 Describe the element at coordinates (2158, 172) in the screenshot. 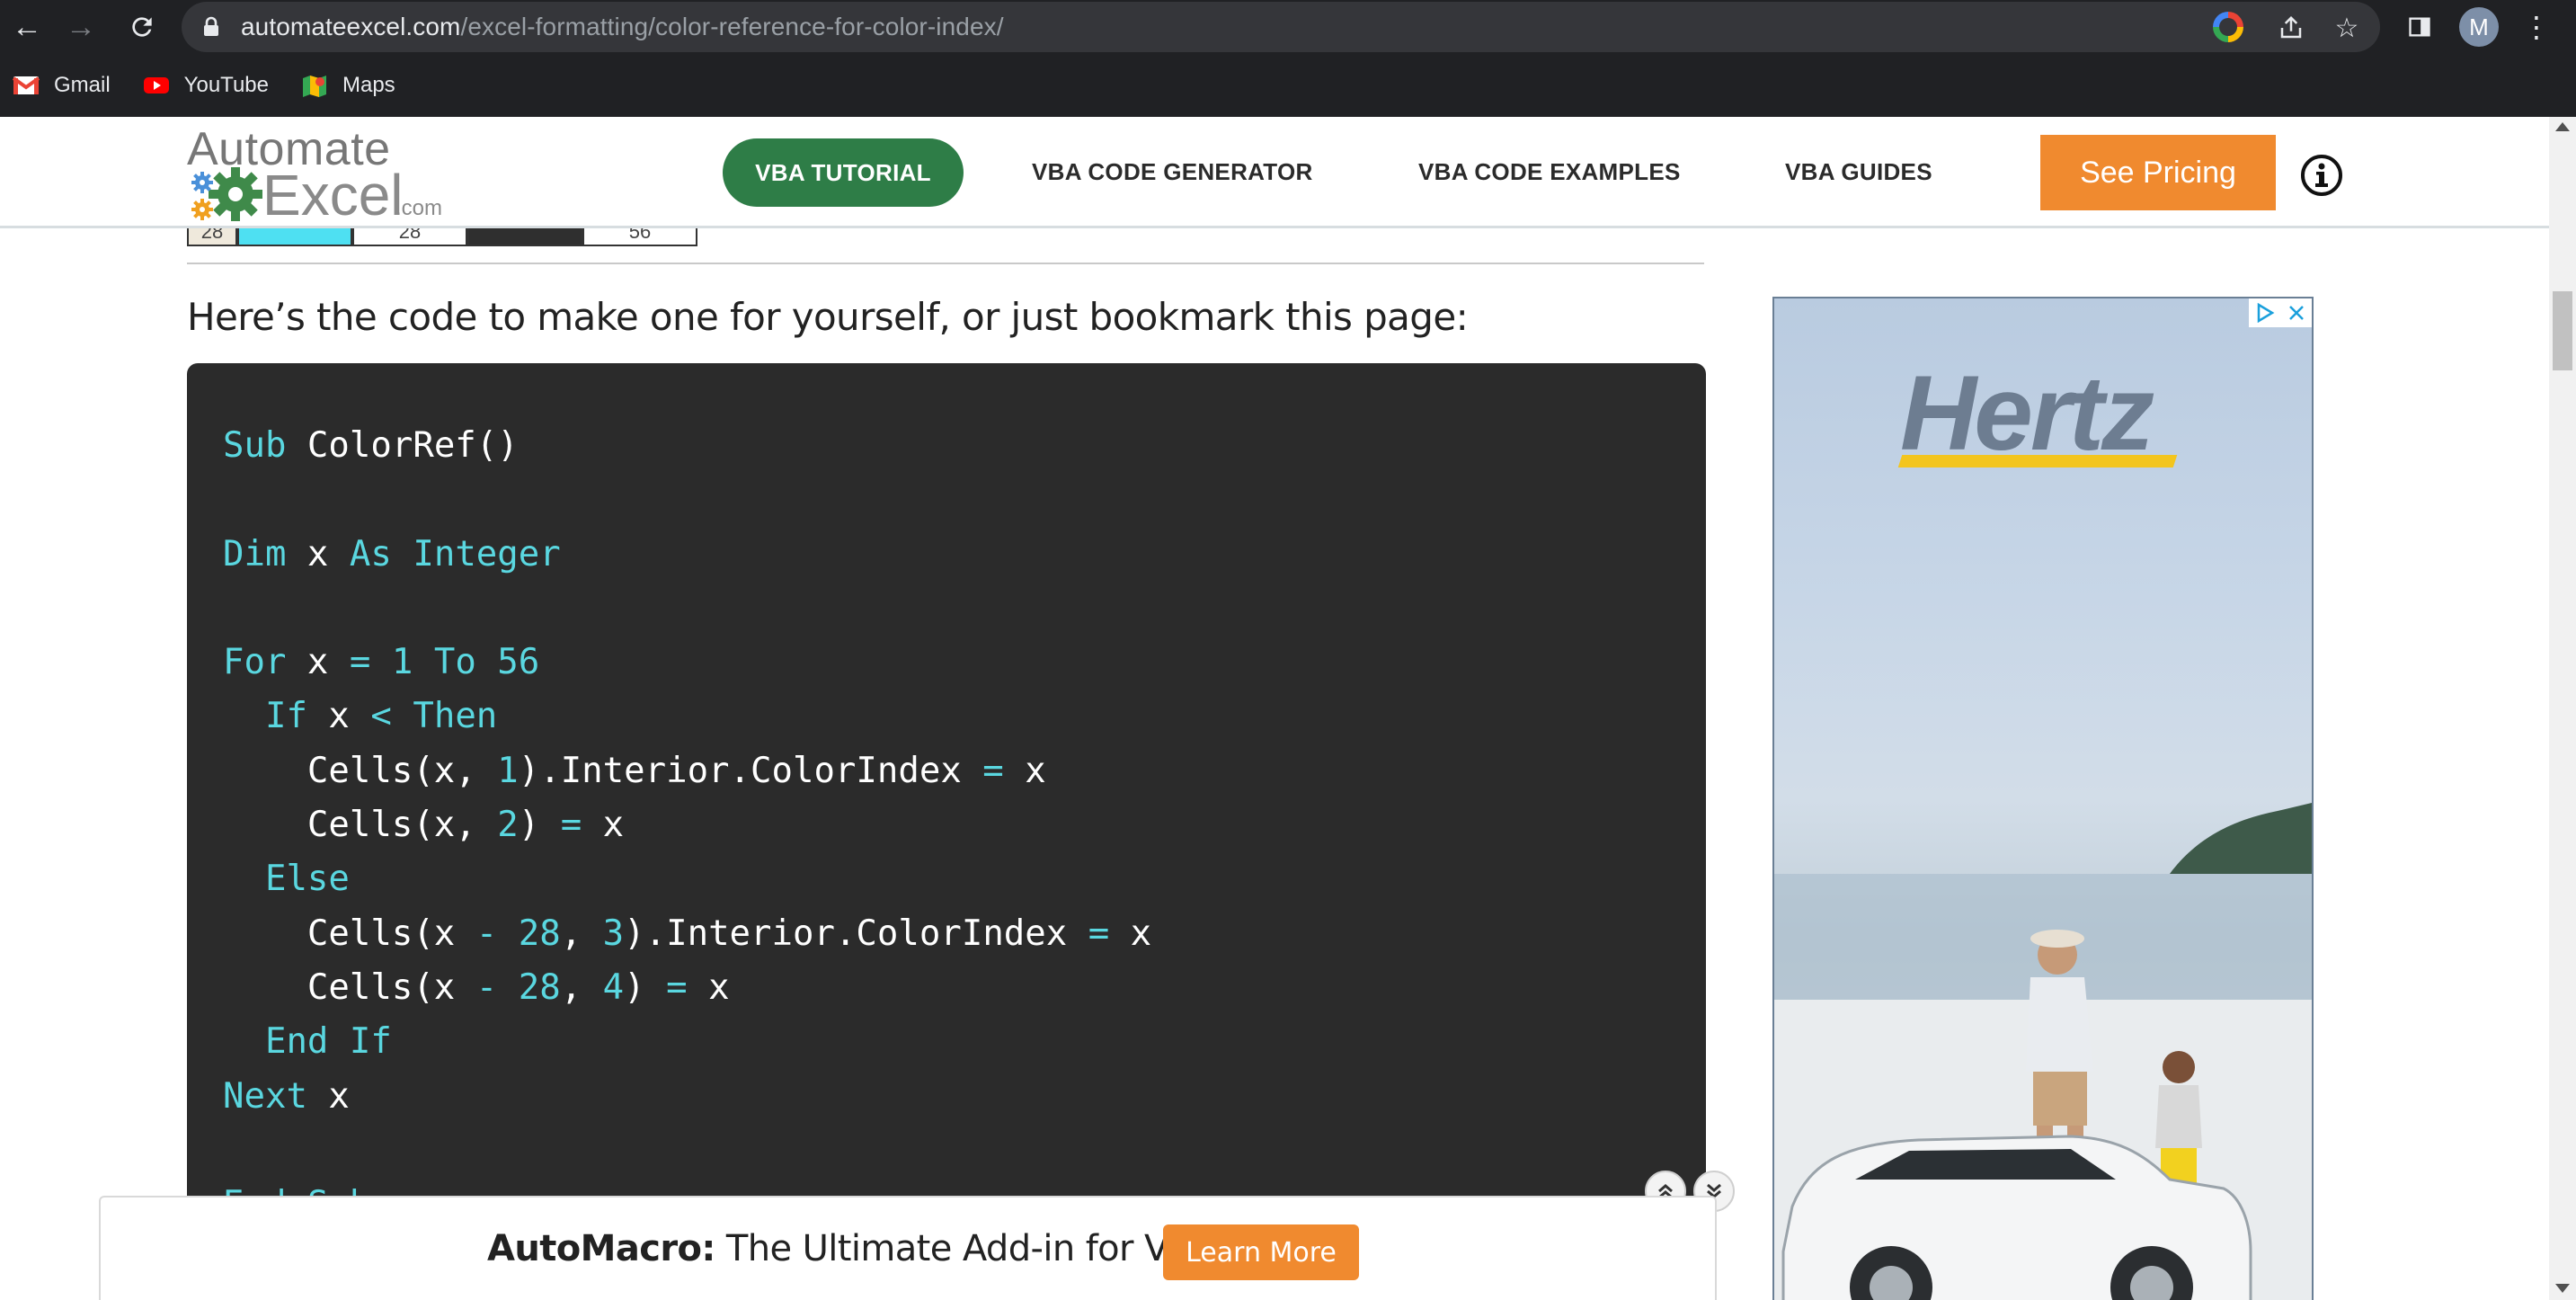

I see `see-pricing-button: See Pricing` at that location.